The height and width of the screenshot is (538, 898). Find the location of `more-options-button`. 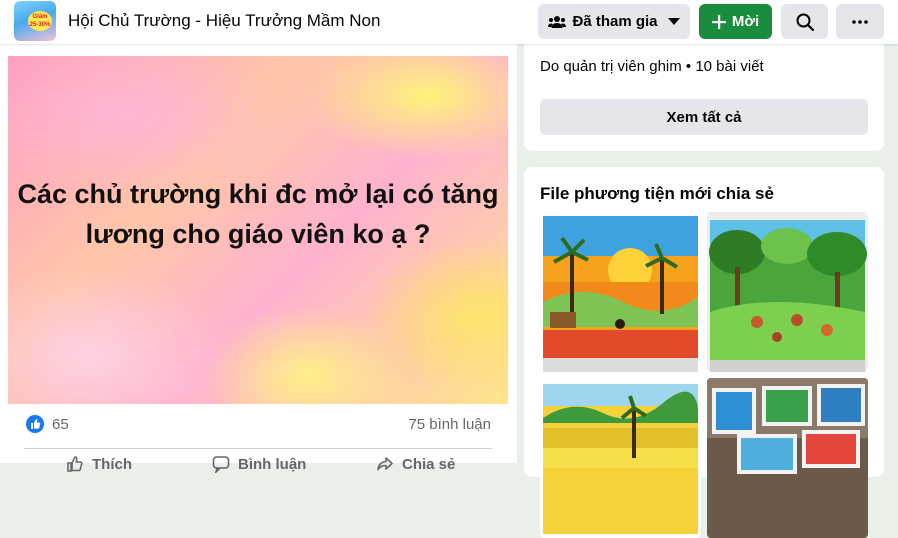

more-options-button is located at coordinates (860, 21).